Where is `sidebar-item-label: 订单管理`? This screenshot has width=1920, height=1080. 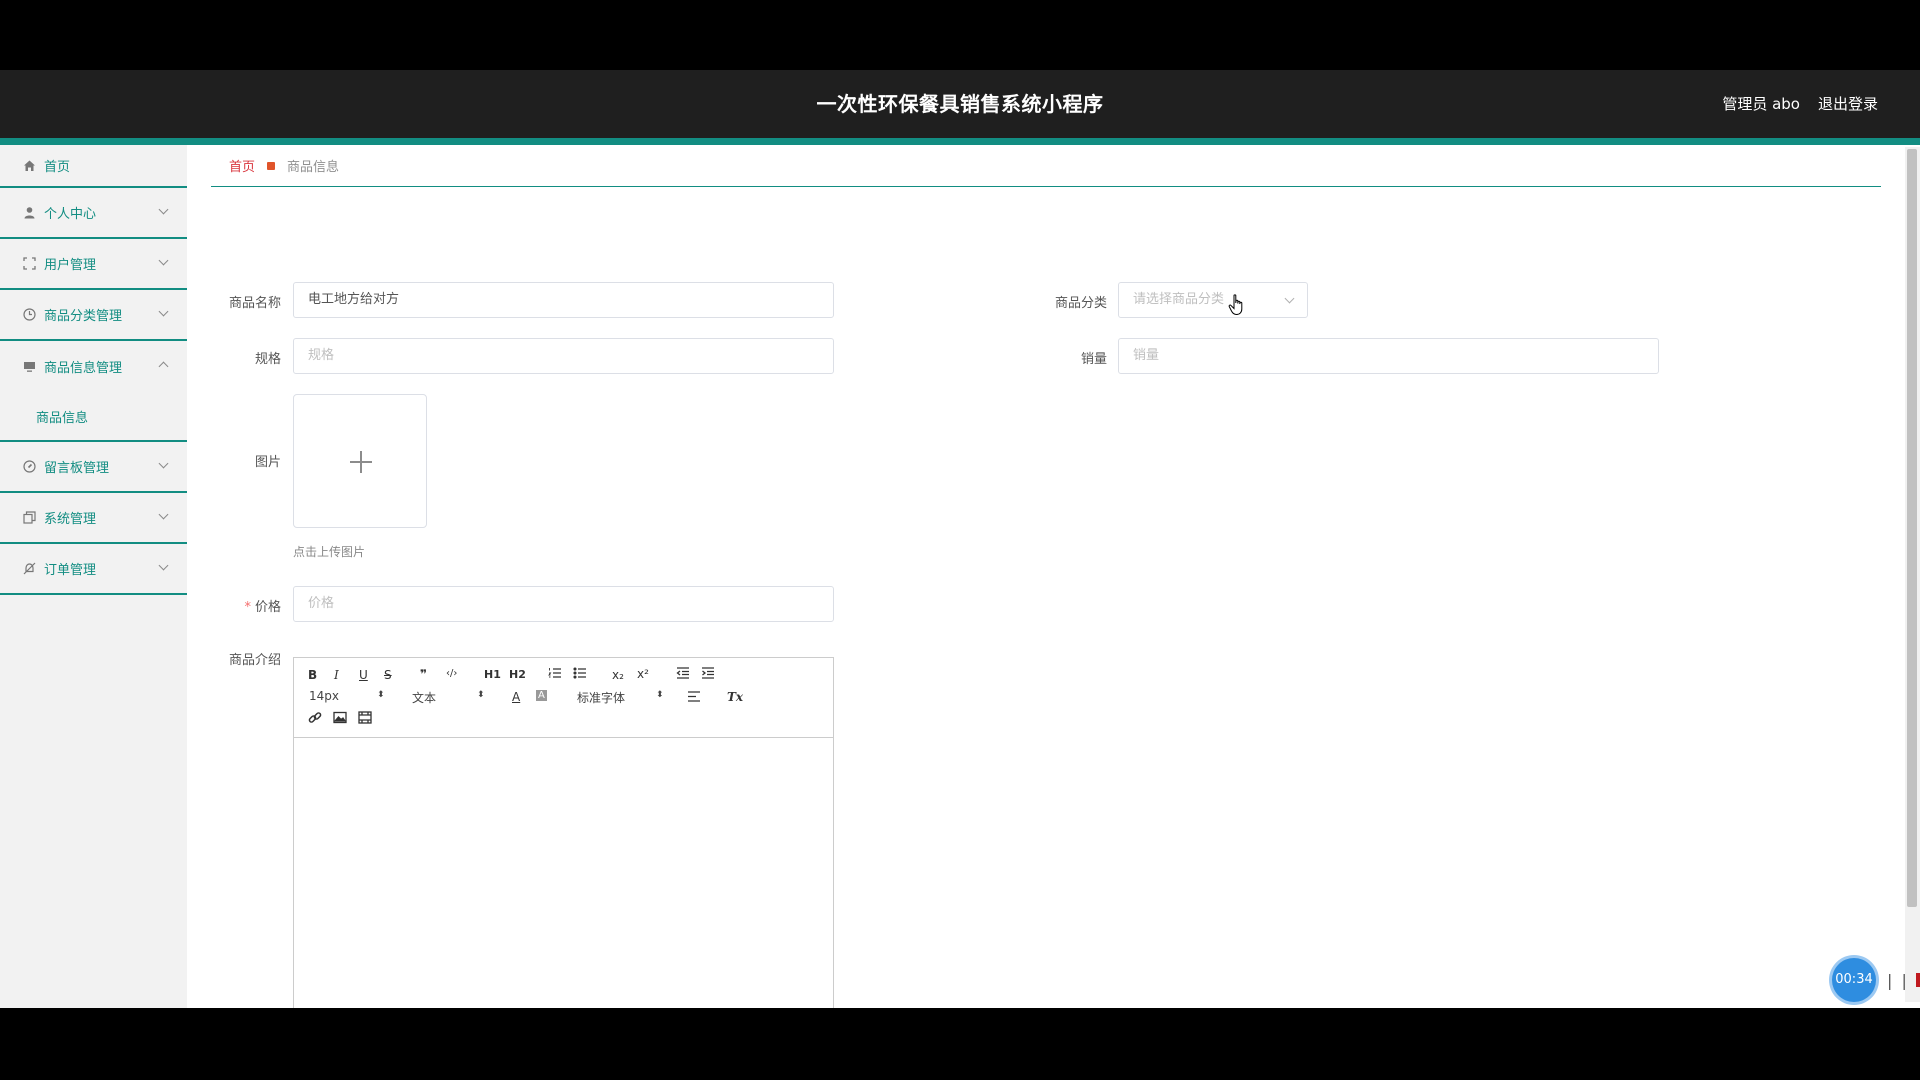 sidebar-item-label: 订单管理 is located at coordinates (70, 570).